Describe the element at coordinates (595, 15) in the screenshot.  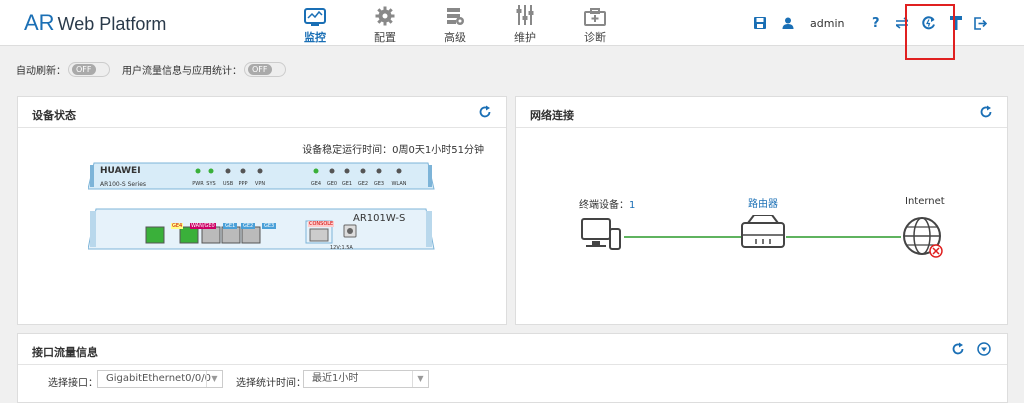
I see `toolbox-icon` at that location.